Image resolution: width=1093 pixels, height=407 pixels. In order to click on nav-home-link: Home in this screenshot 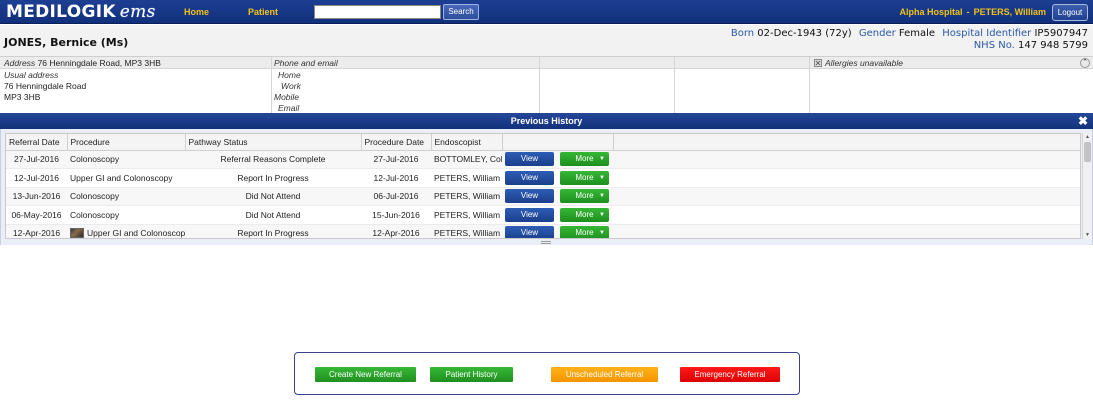, I will do `click(196, 12)`.